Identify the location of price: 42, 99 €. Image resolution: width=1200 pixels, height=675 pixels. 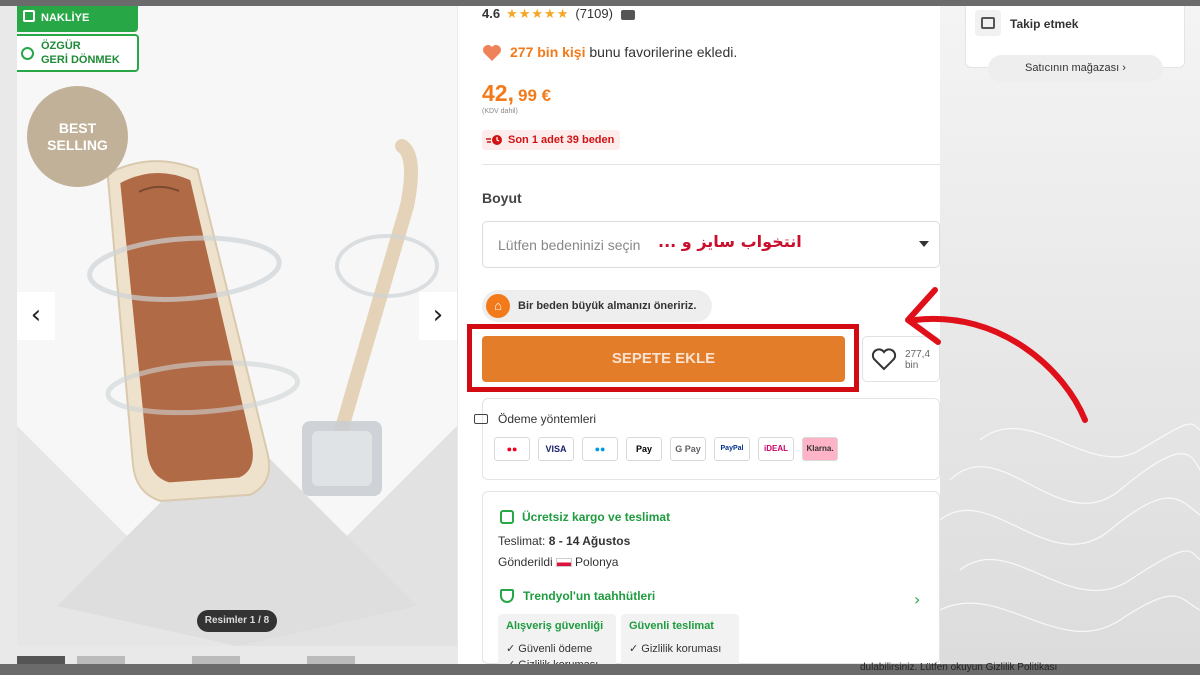
(517, 93).